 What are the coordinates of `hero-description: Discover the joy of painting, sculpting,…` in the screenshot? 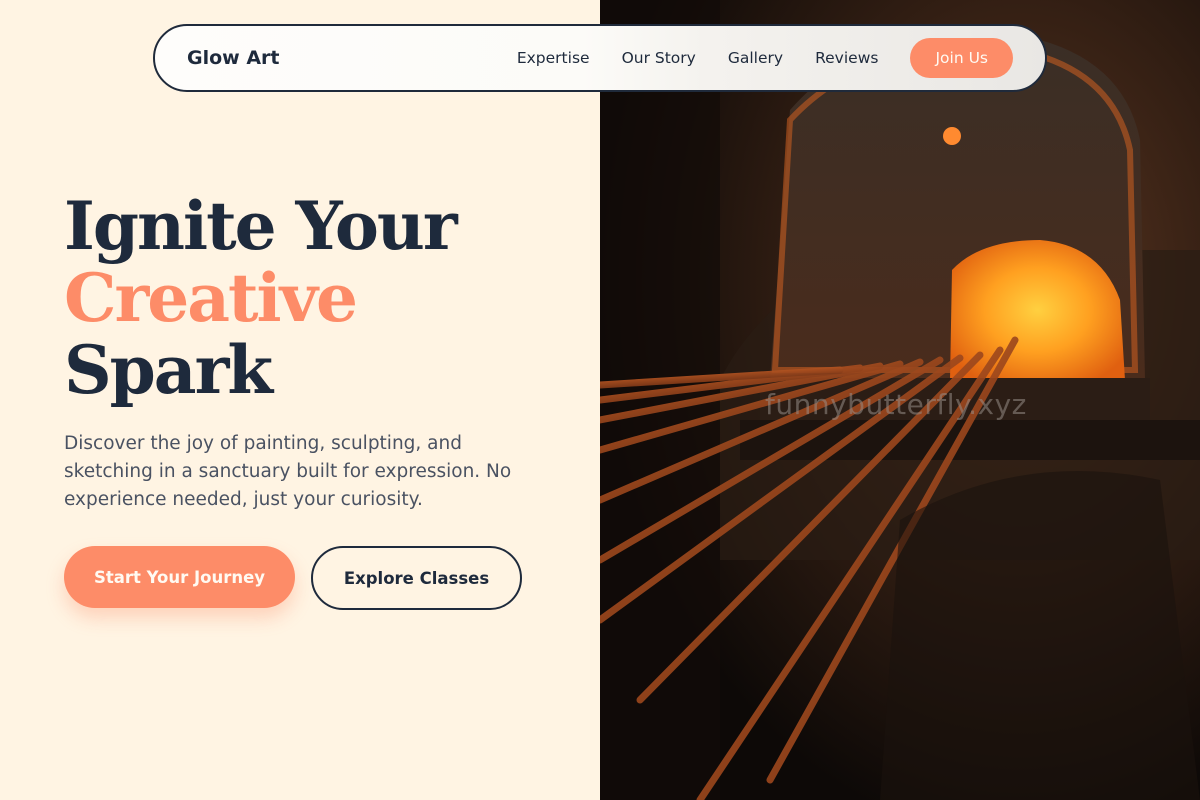 It's located at (288, 471).